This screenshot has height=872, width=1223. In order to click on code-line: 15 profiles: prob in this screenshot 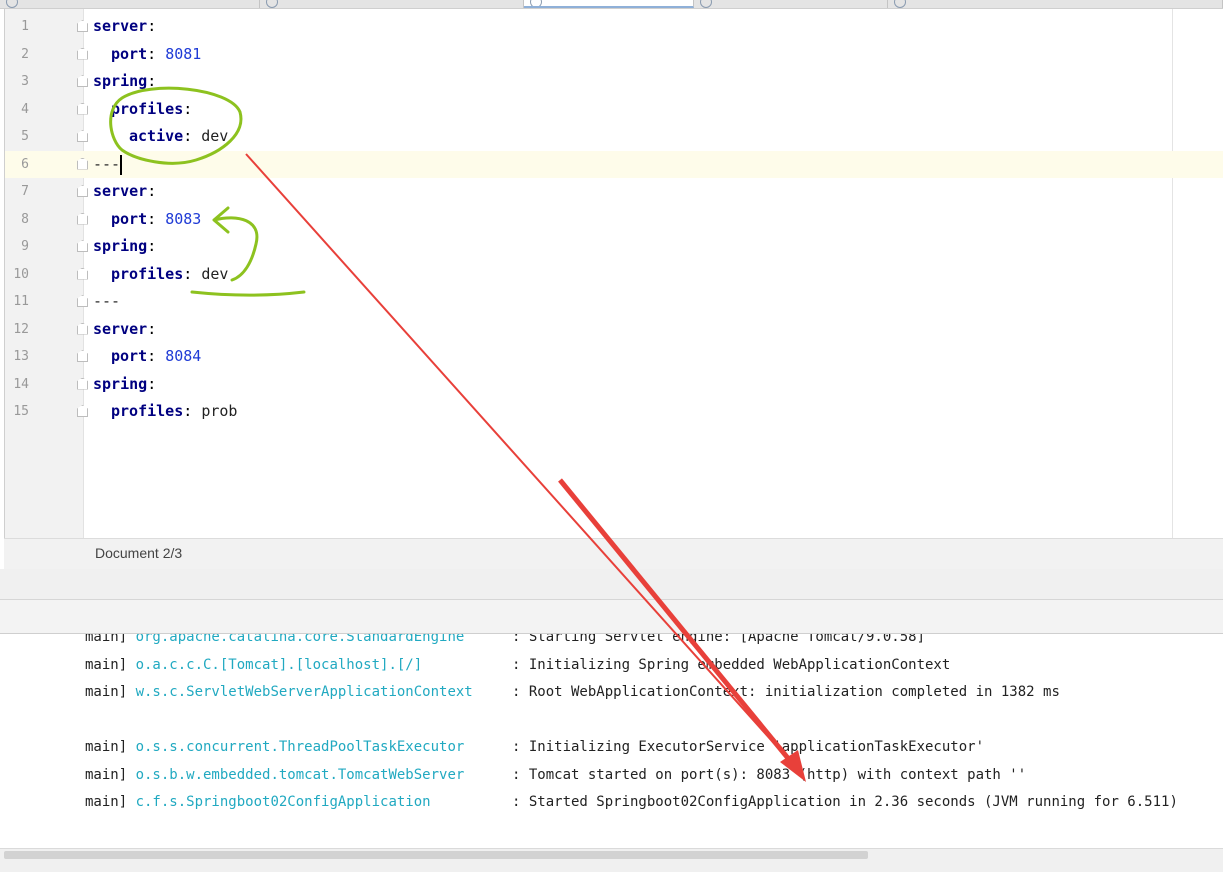, I will do `click(614, 412)`.